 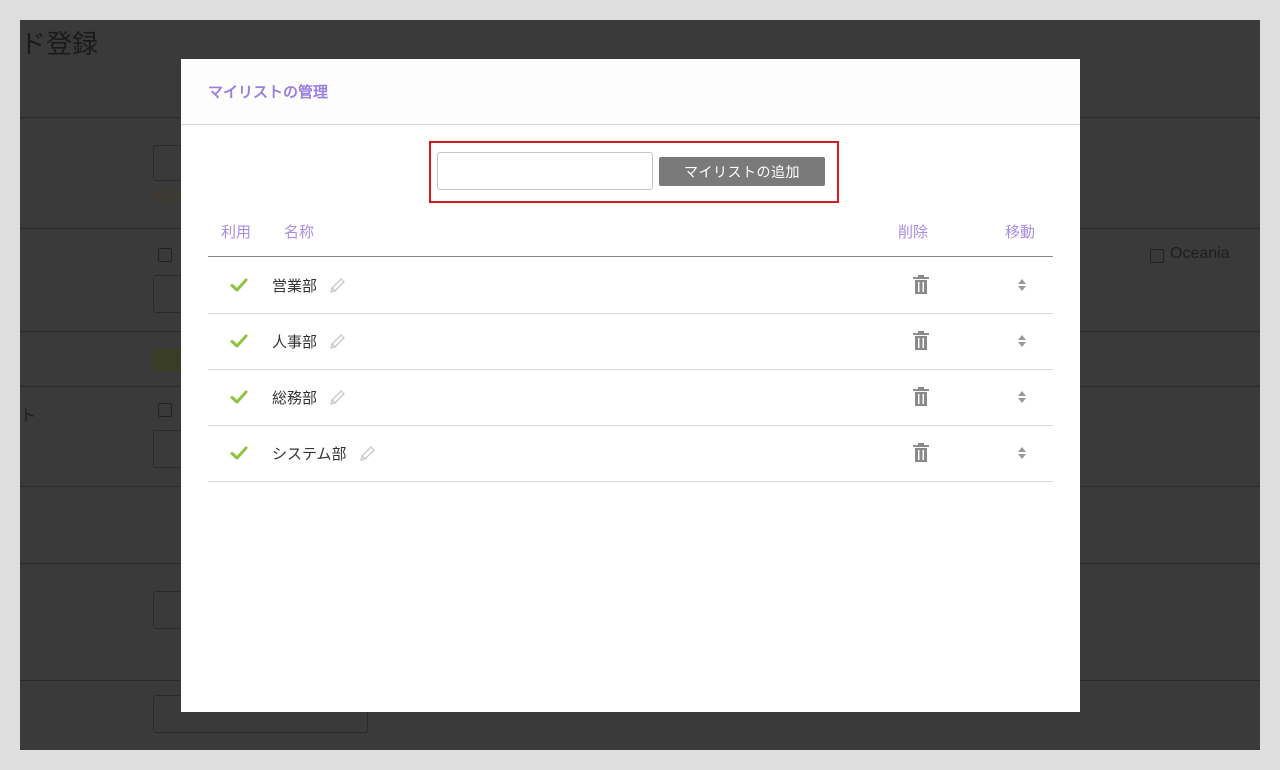 I want to click on mylist-table-header: 利用 名称 削除 移動, so click(x=630, y=237).